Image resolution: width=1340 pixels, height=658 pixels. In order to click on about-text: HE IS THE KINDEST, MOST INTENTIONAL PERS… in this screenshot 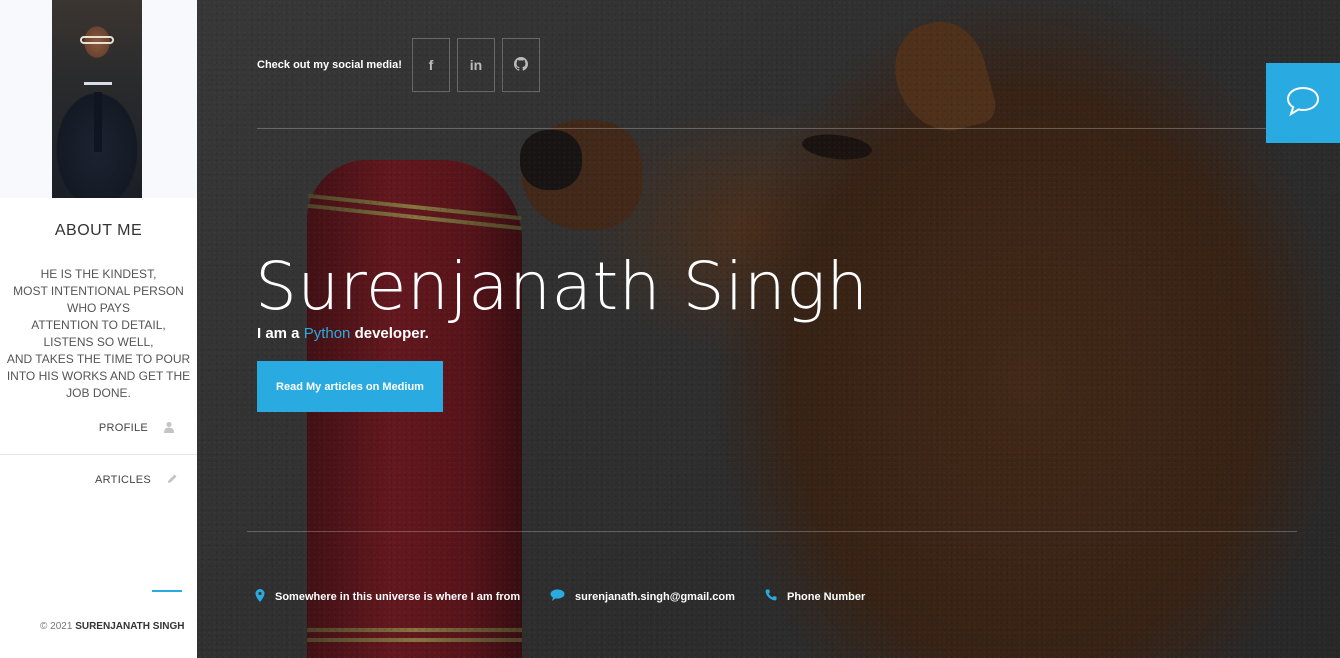, I will do `click(98, 334)`.